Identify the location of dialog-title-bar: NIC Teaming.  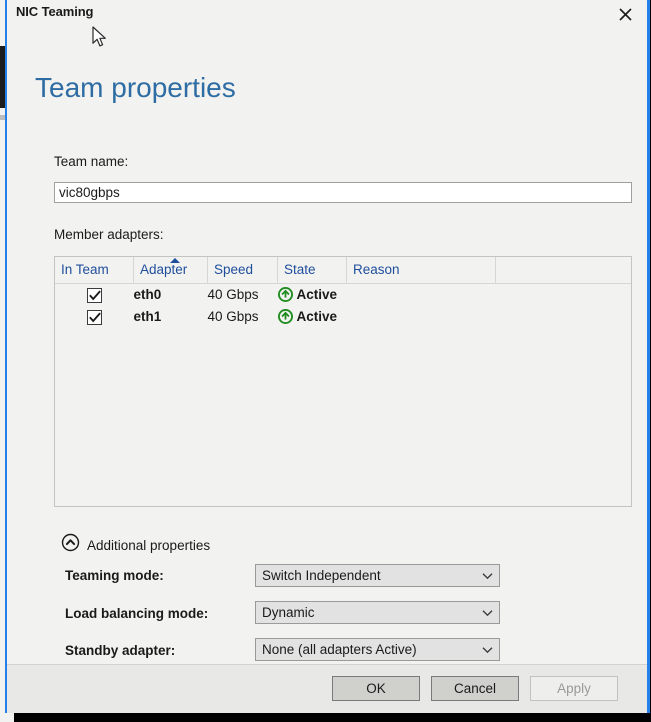
(327, 14).